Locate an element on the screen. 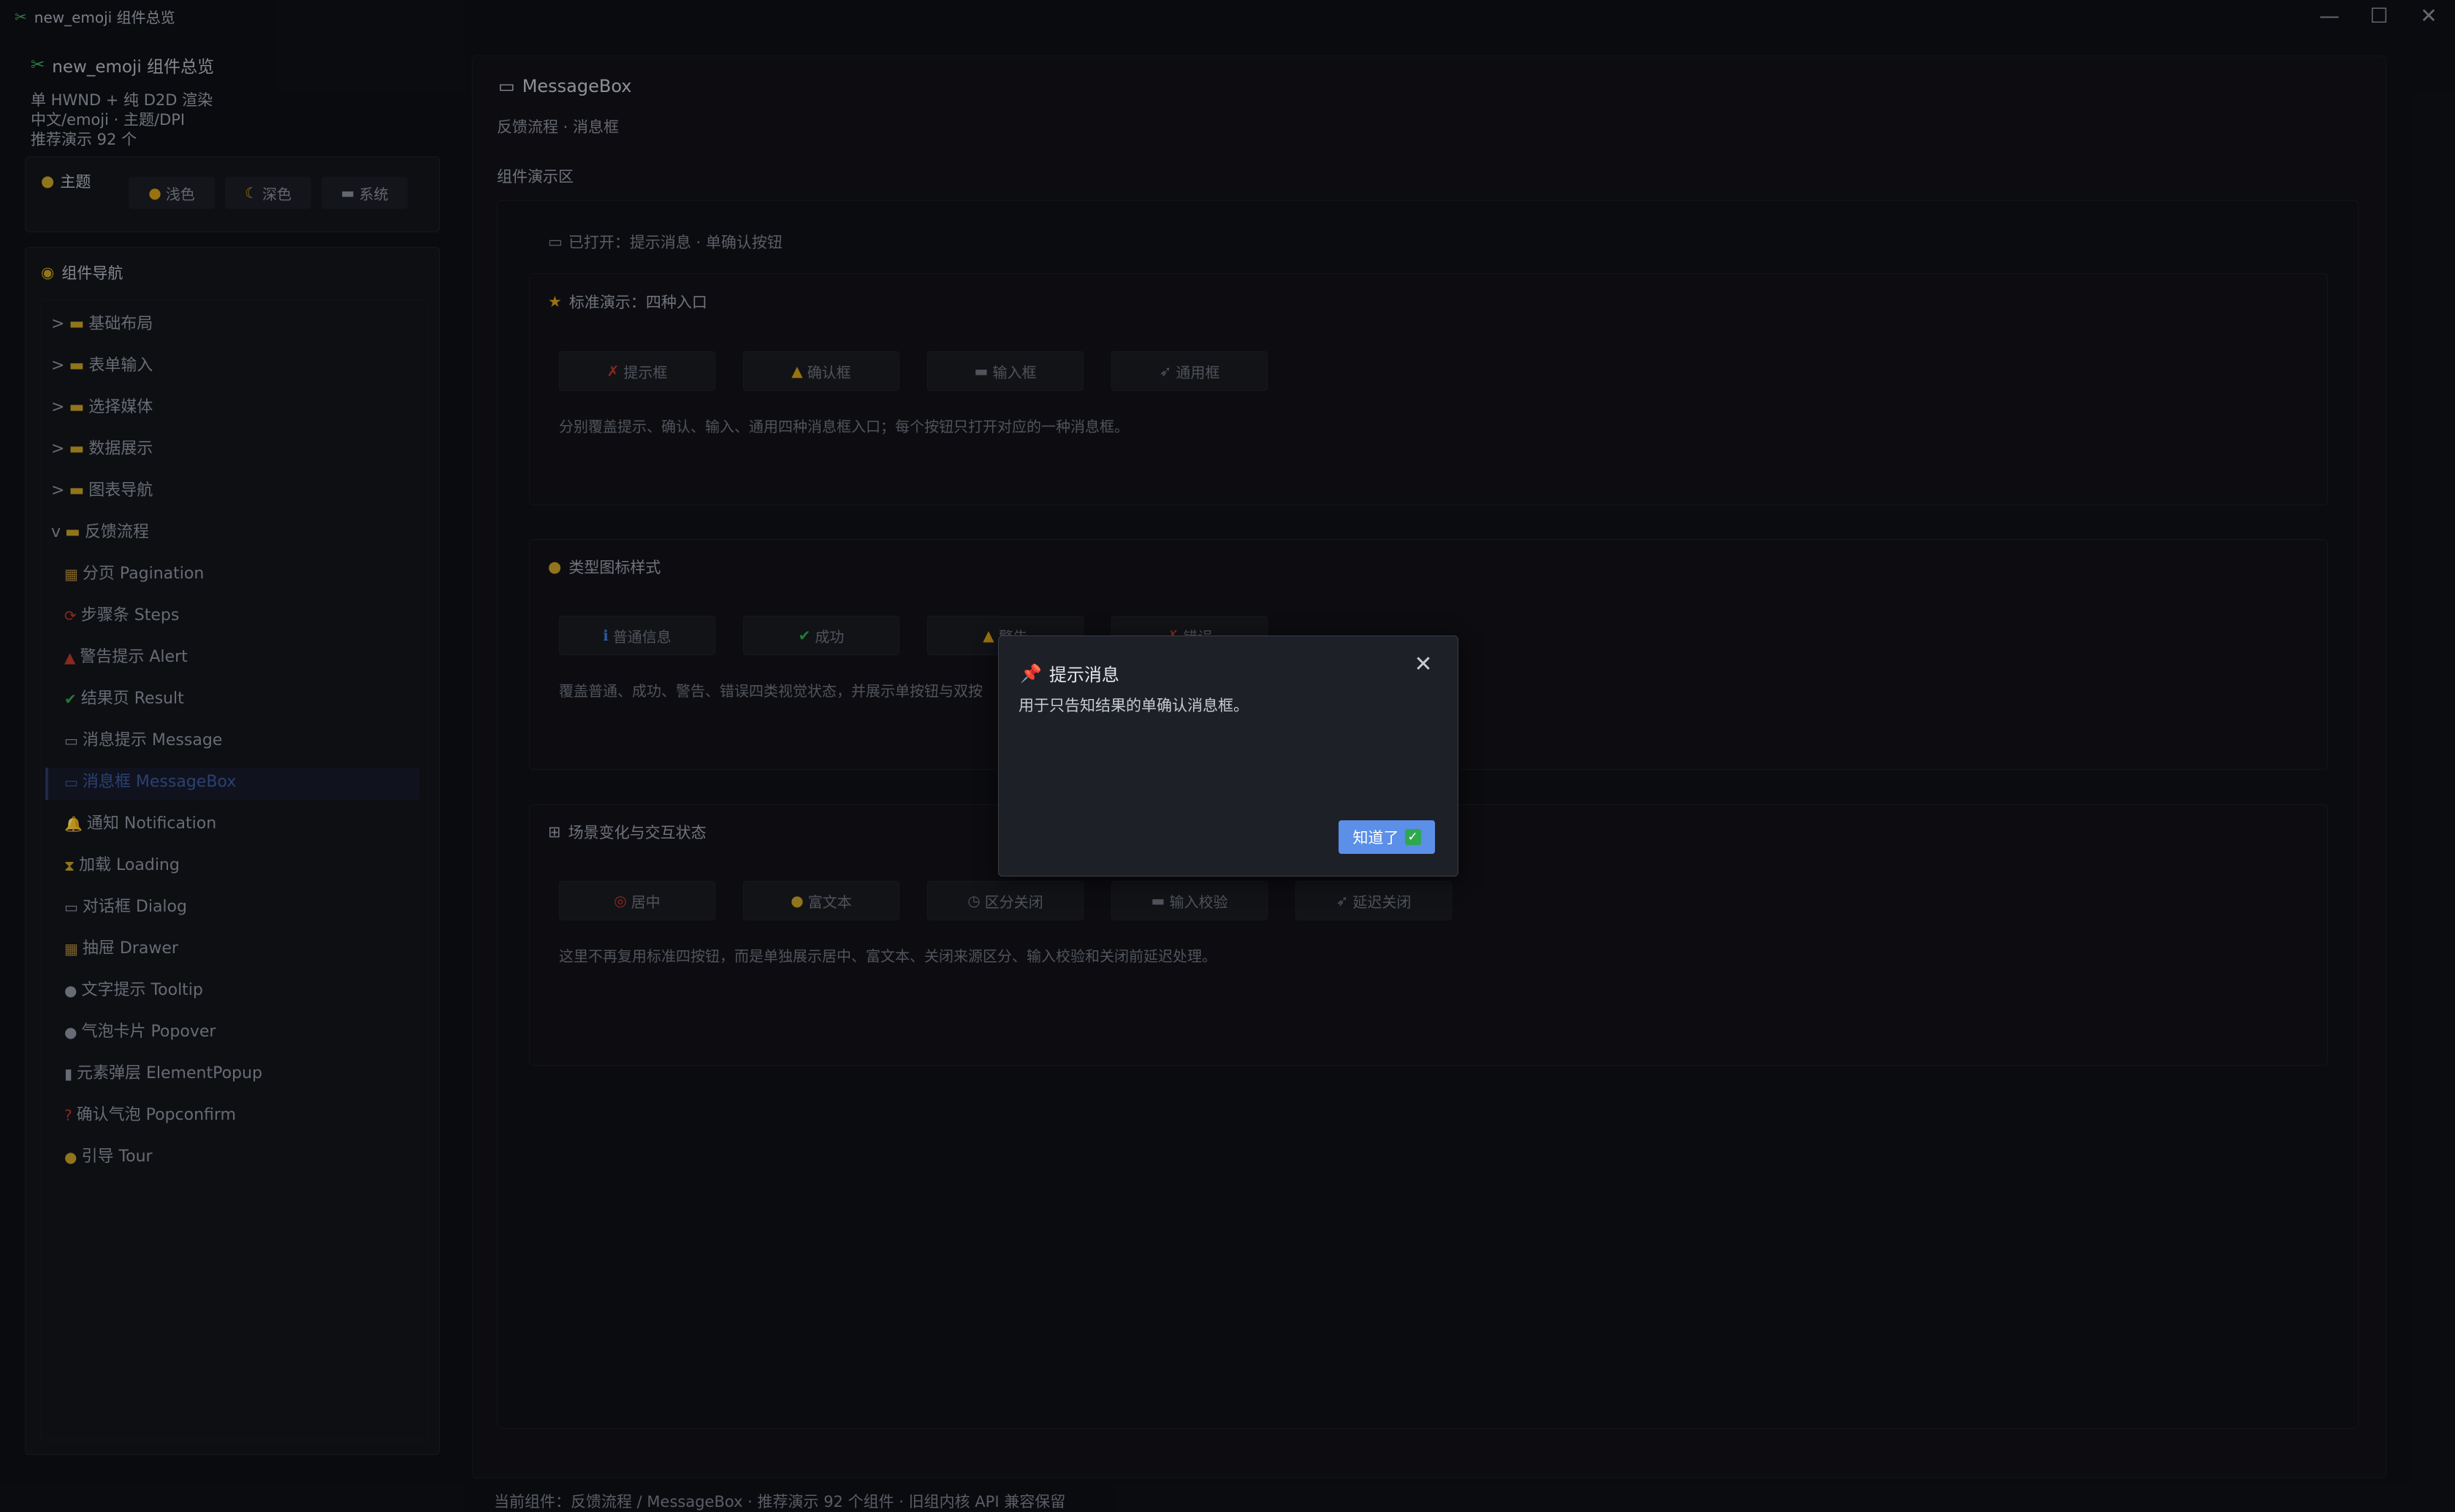 The image size is (2455, 1512). dialog-title: 📌 提示消息 is located at coordinates (1069, 673).